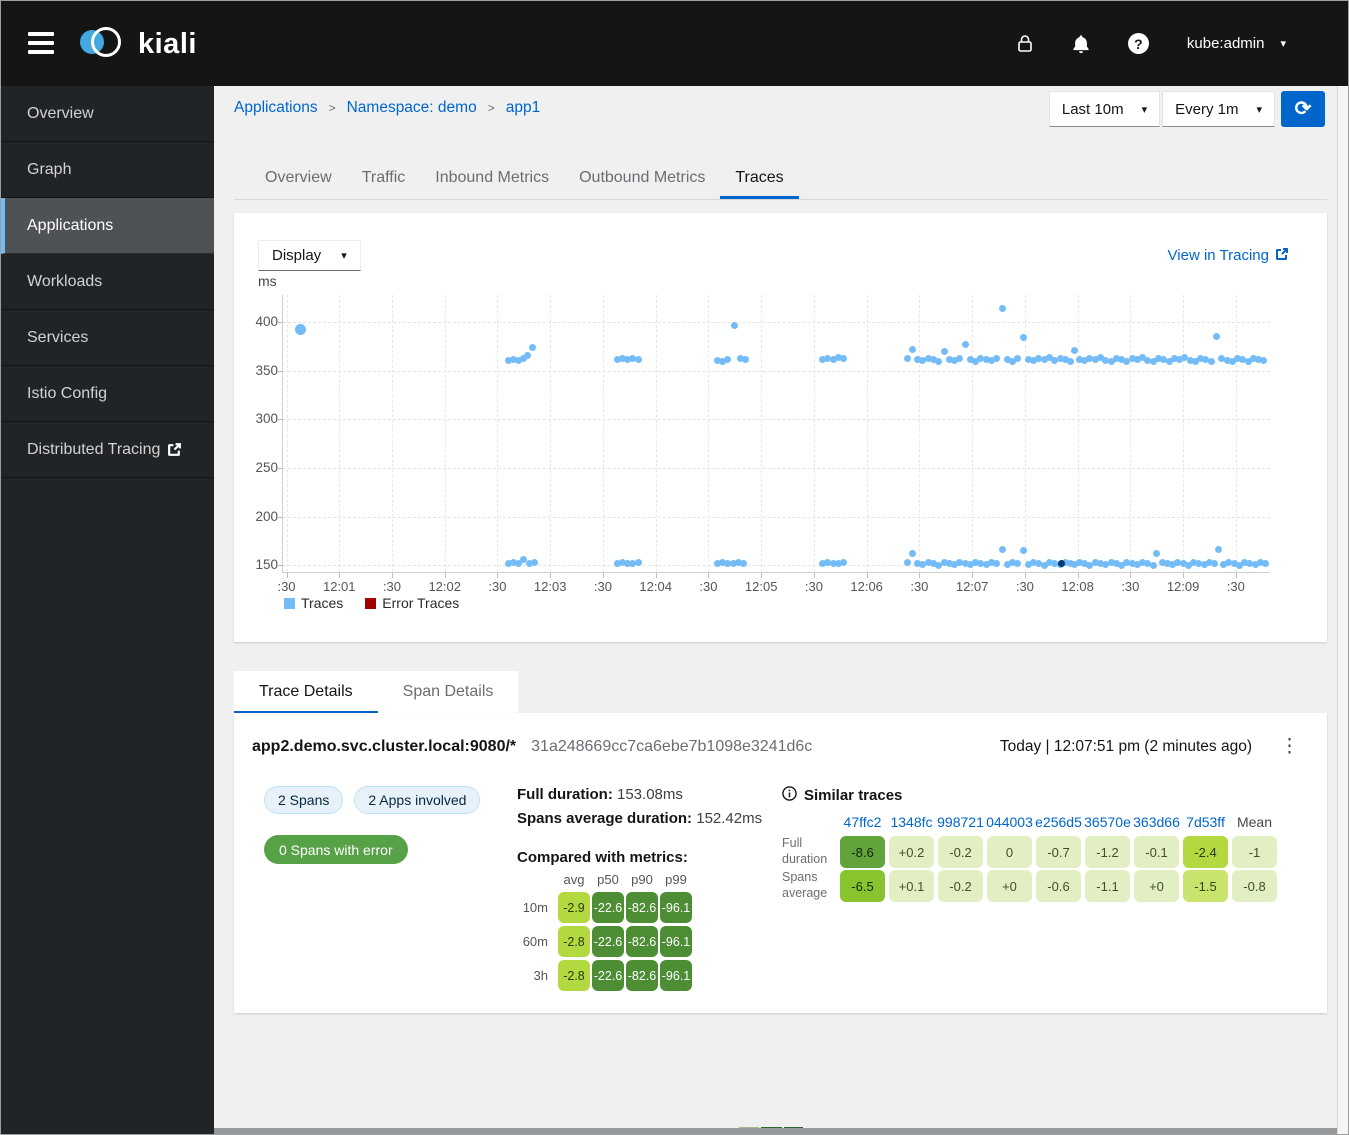  I want to click on kebab-menu-icon: ⋮, so click(1289, 746).